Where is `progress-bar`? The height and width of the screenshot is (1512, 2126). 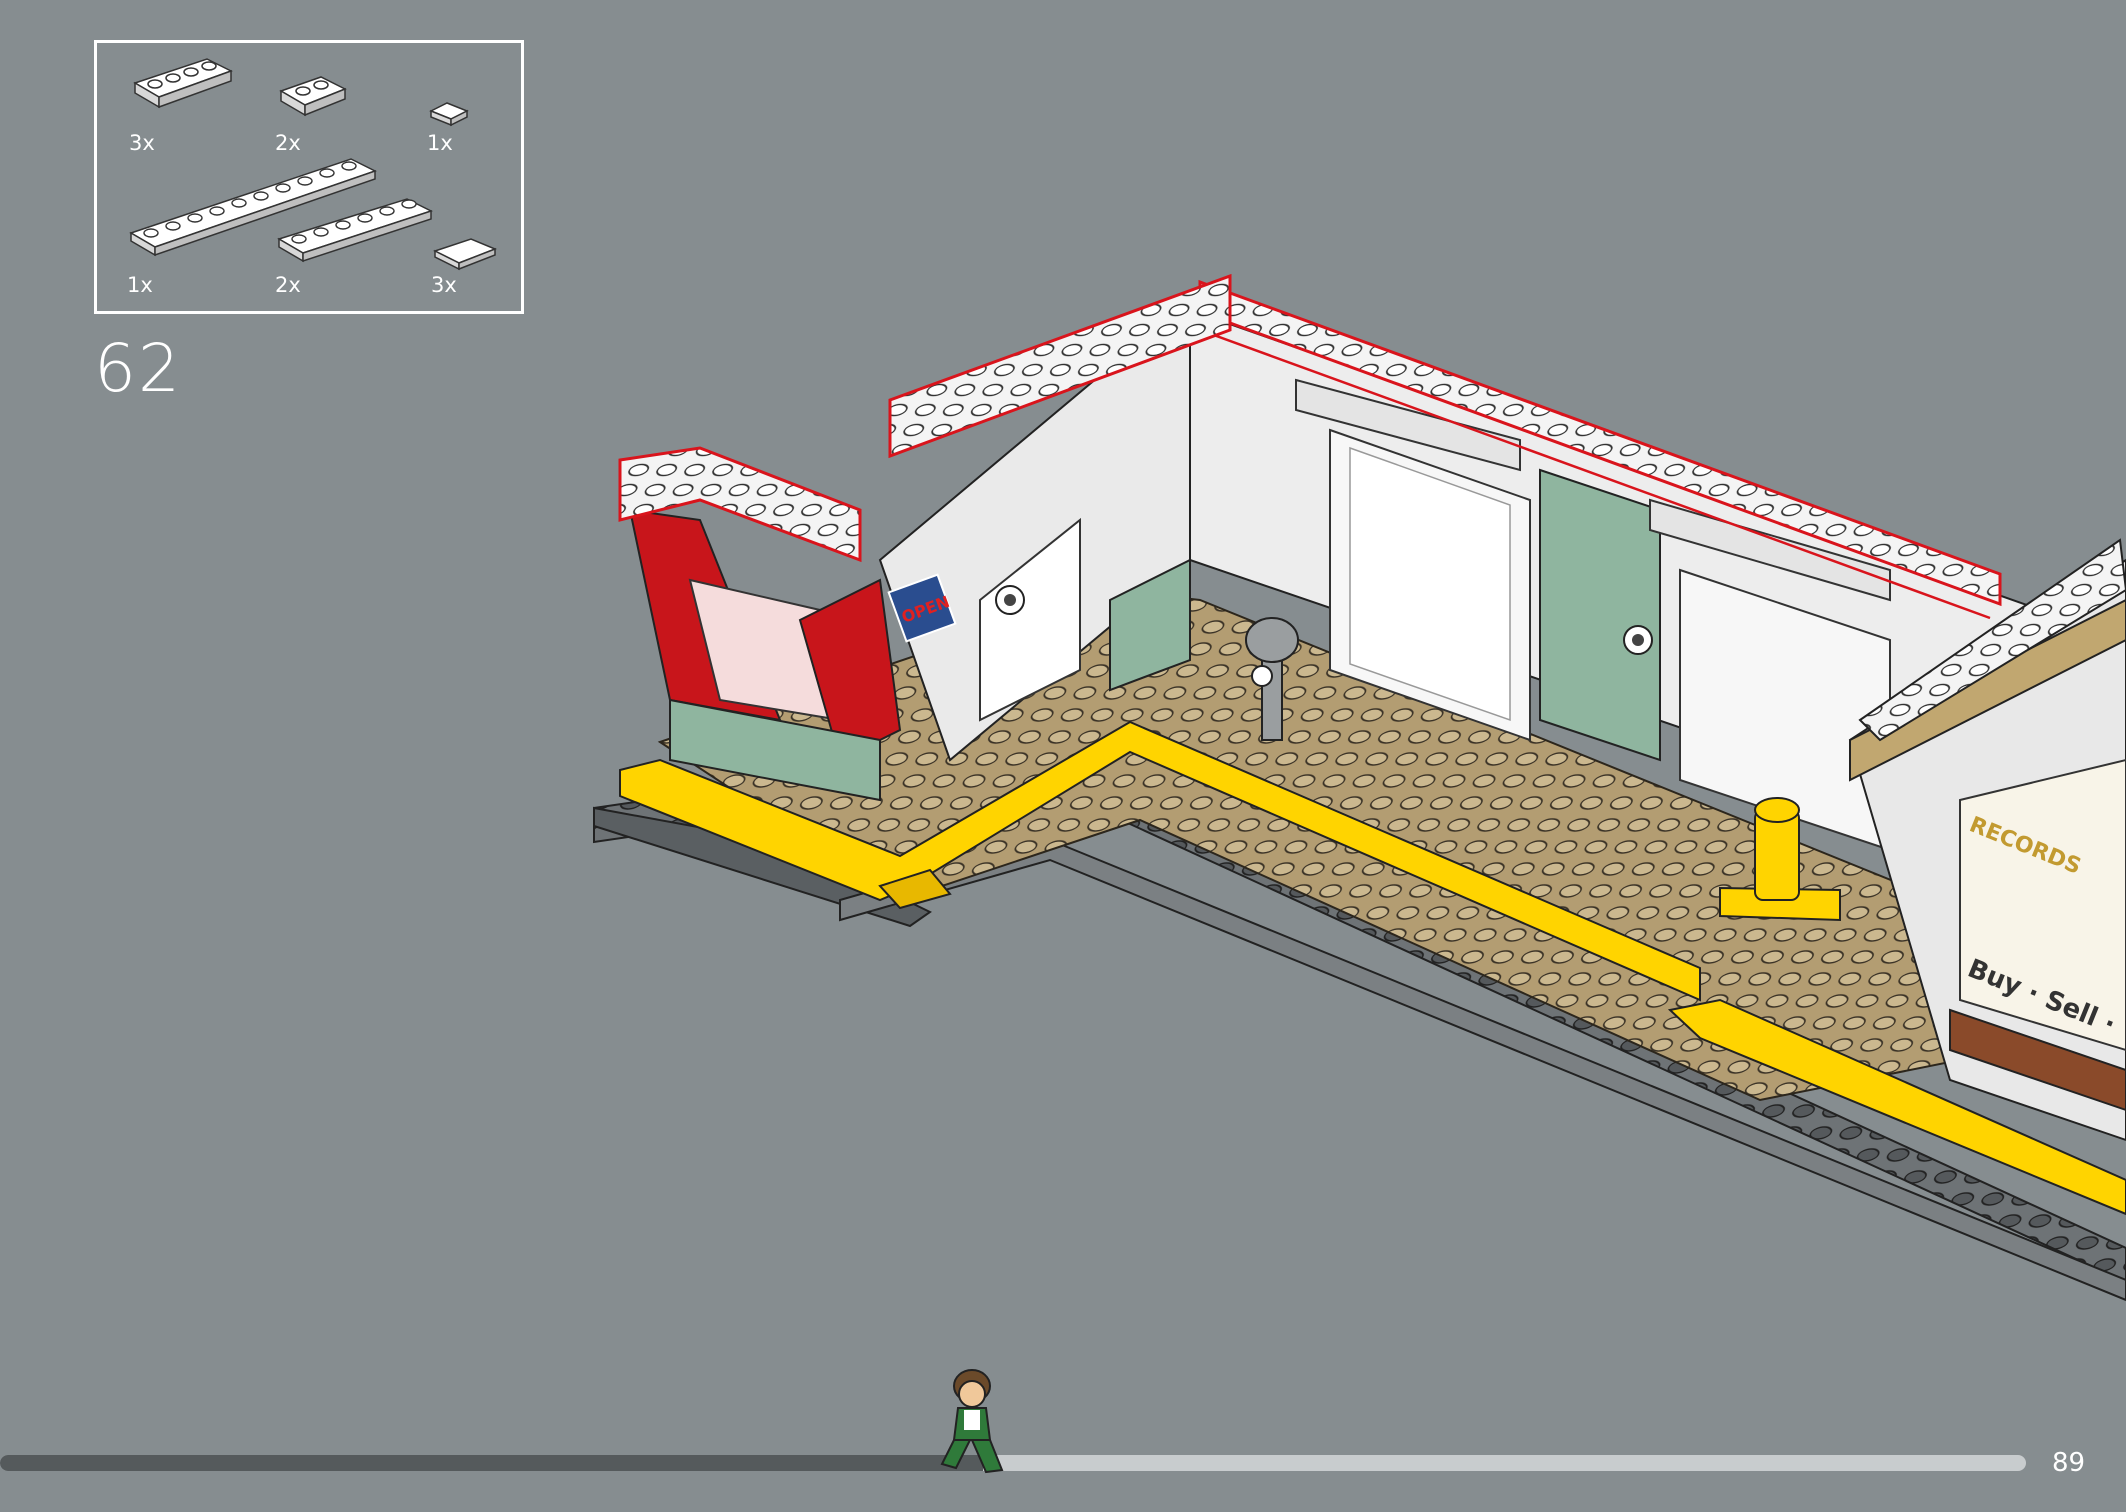 progress-bar is located at coordinates (1013, 1463).